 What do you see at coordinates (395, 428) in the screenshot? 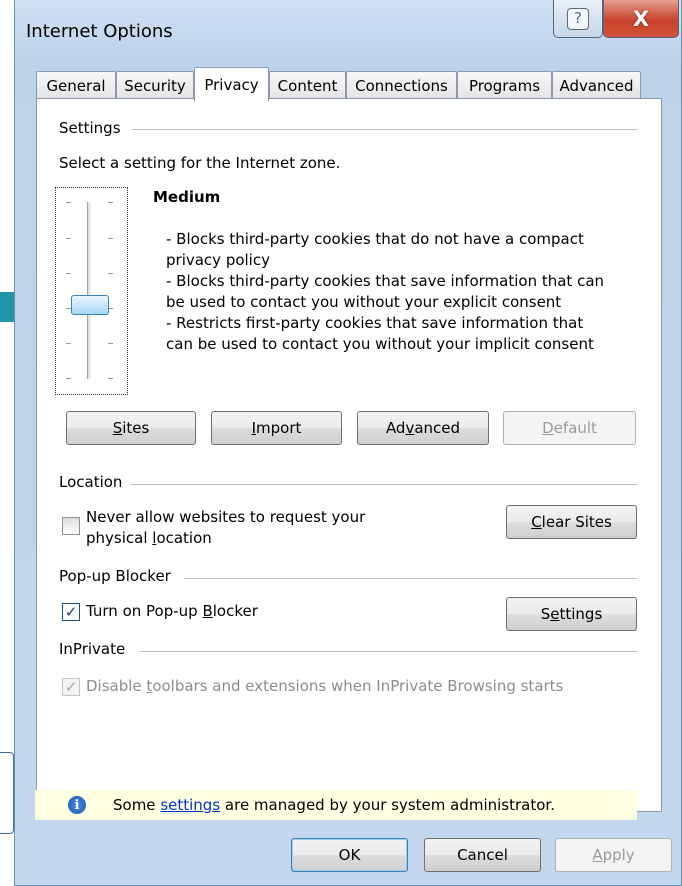
I see `advanced-label-pre: Ad` at bounding box center [395, 428].